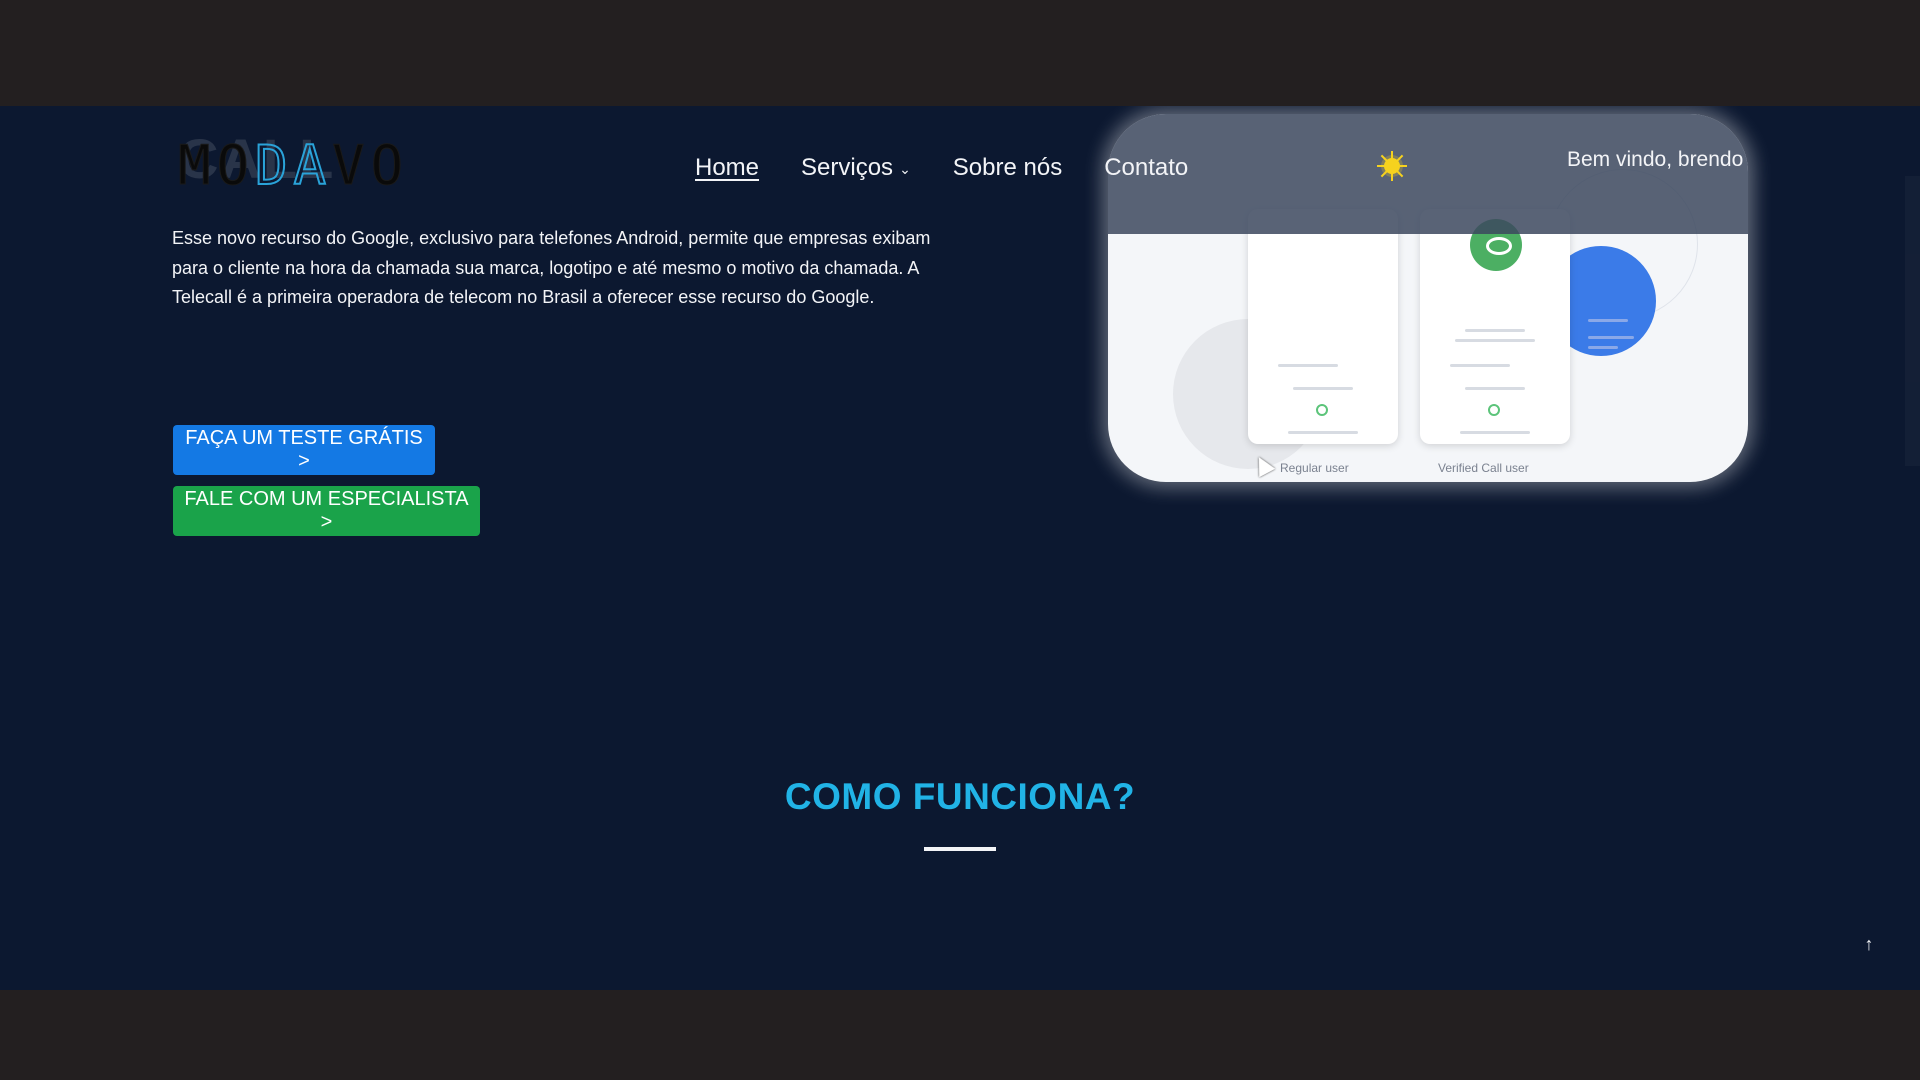 This screenshot has height=1080, width=1920. What do you see at coordinates (960, 1035) in the screenshot?
I see `letterbox-bottom` at bounding box center [960, 1035].